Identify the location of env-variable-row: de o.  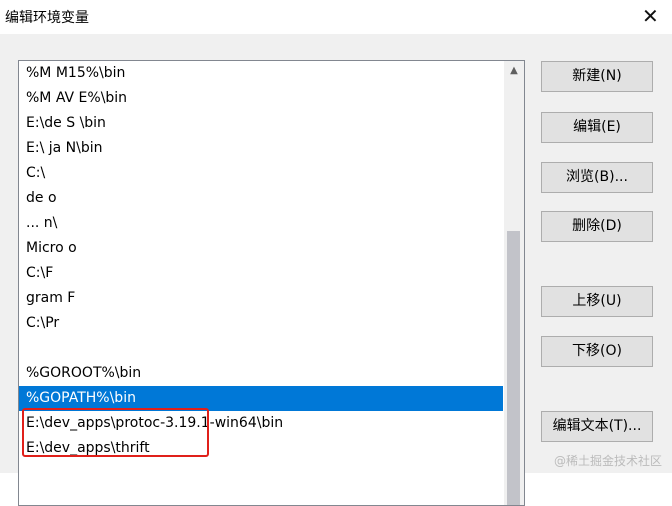
(261, 198).